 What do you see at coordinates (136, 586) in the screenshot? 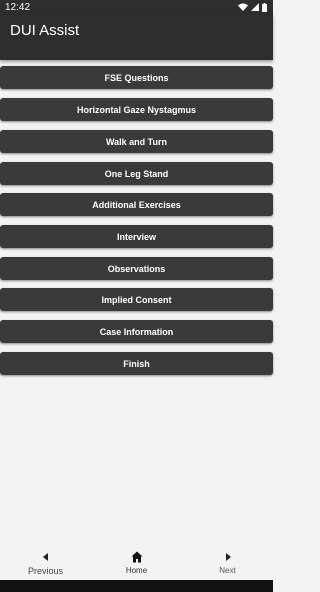
I see `system-gesture-bar` at bounding box center [136, 586].